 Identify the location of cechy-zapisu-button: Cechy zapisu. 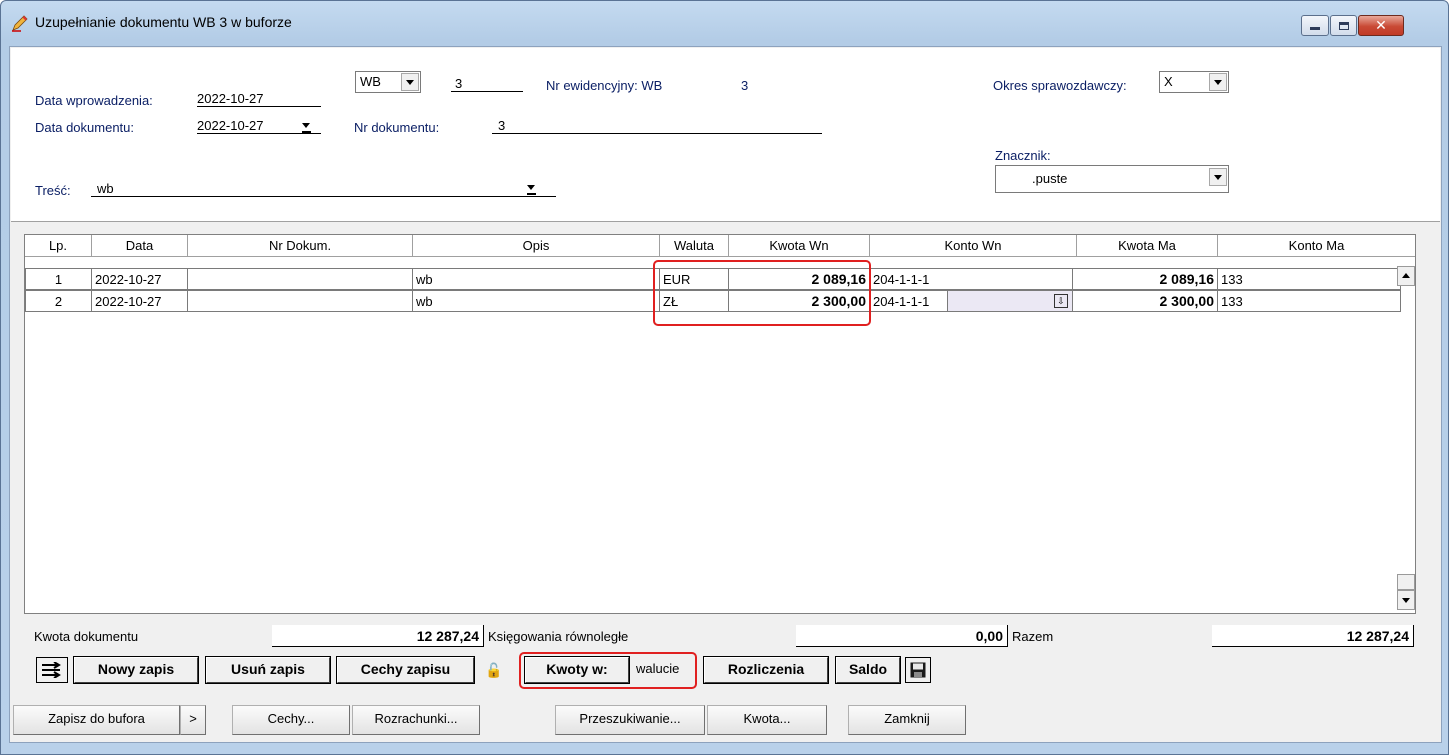
(405, 670).